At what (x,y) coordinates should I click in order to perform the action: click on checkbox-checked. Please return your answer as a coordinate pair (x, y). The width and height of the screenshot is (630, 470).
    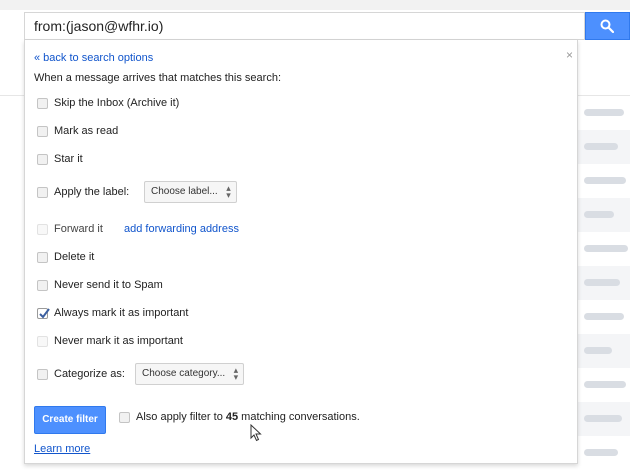
    Looking at the image, I should click on (43, 313).